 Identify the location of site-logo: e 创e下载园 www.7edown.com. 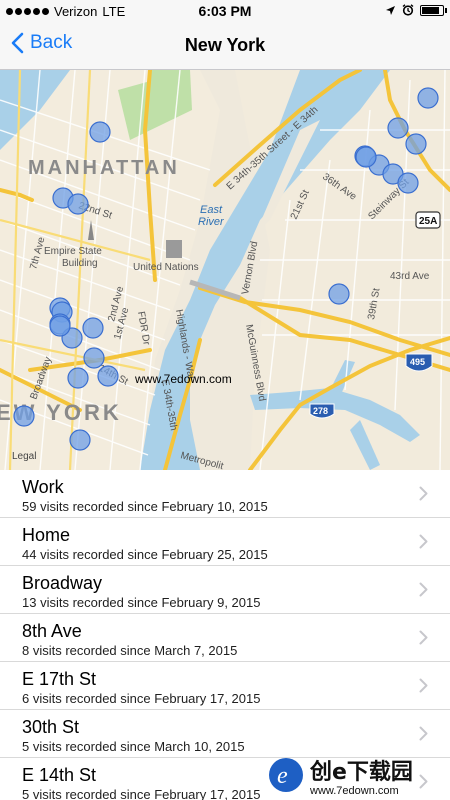
(341, 777).